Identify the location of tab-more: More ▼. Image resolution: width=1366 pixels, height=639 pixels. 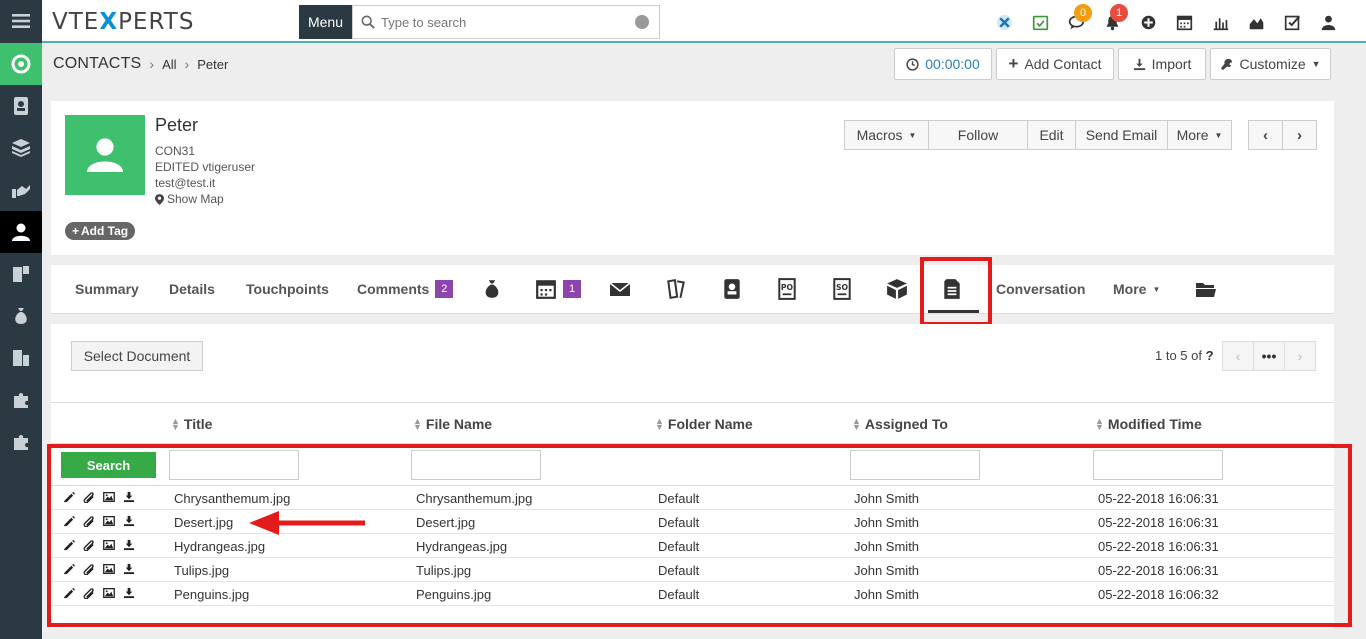
(1136, 289).